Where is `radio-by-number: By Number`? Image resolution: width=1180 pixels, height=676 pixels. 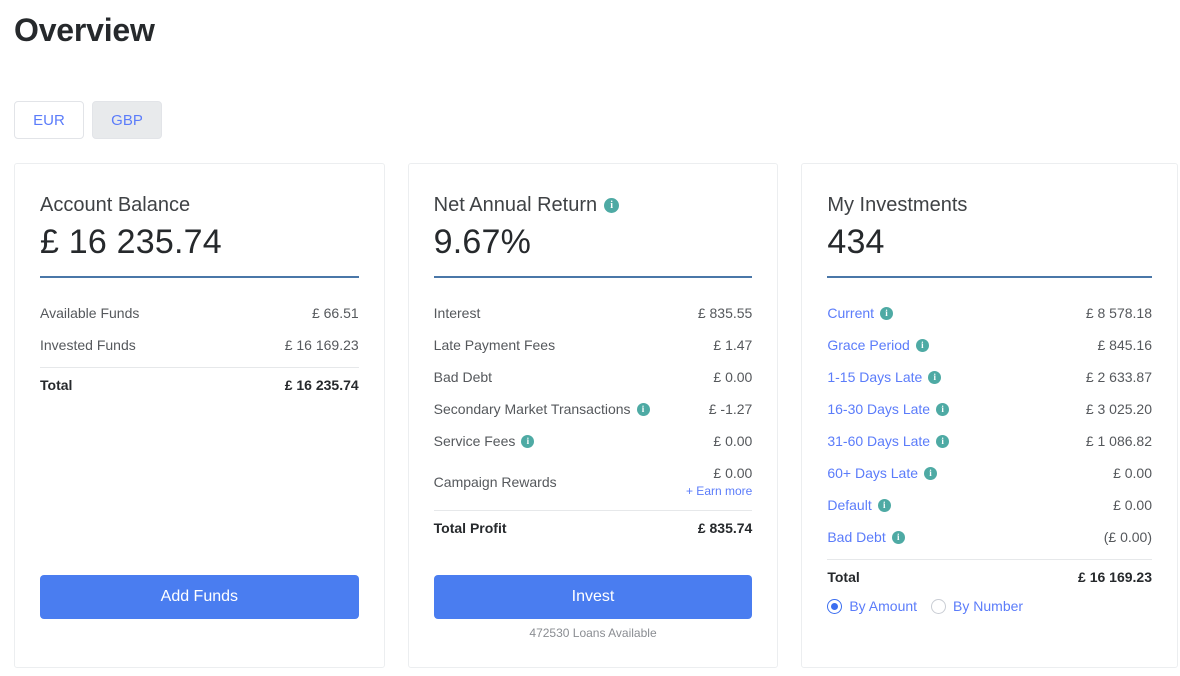 radio-by-number: By Number is located at coordinates (977, 606).